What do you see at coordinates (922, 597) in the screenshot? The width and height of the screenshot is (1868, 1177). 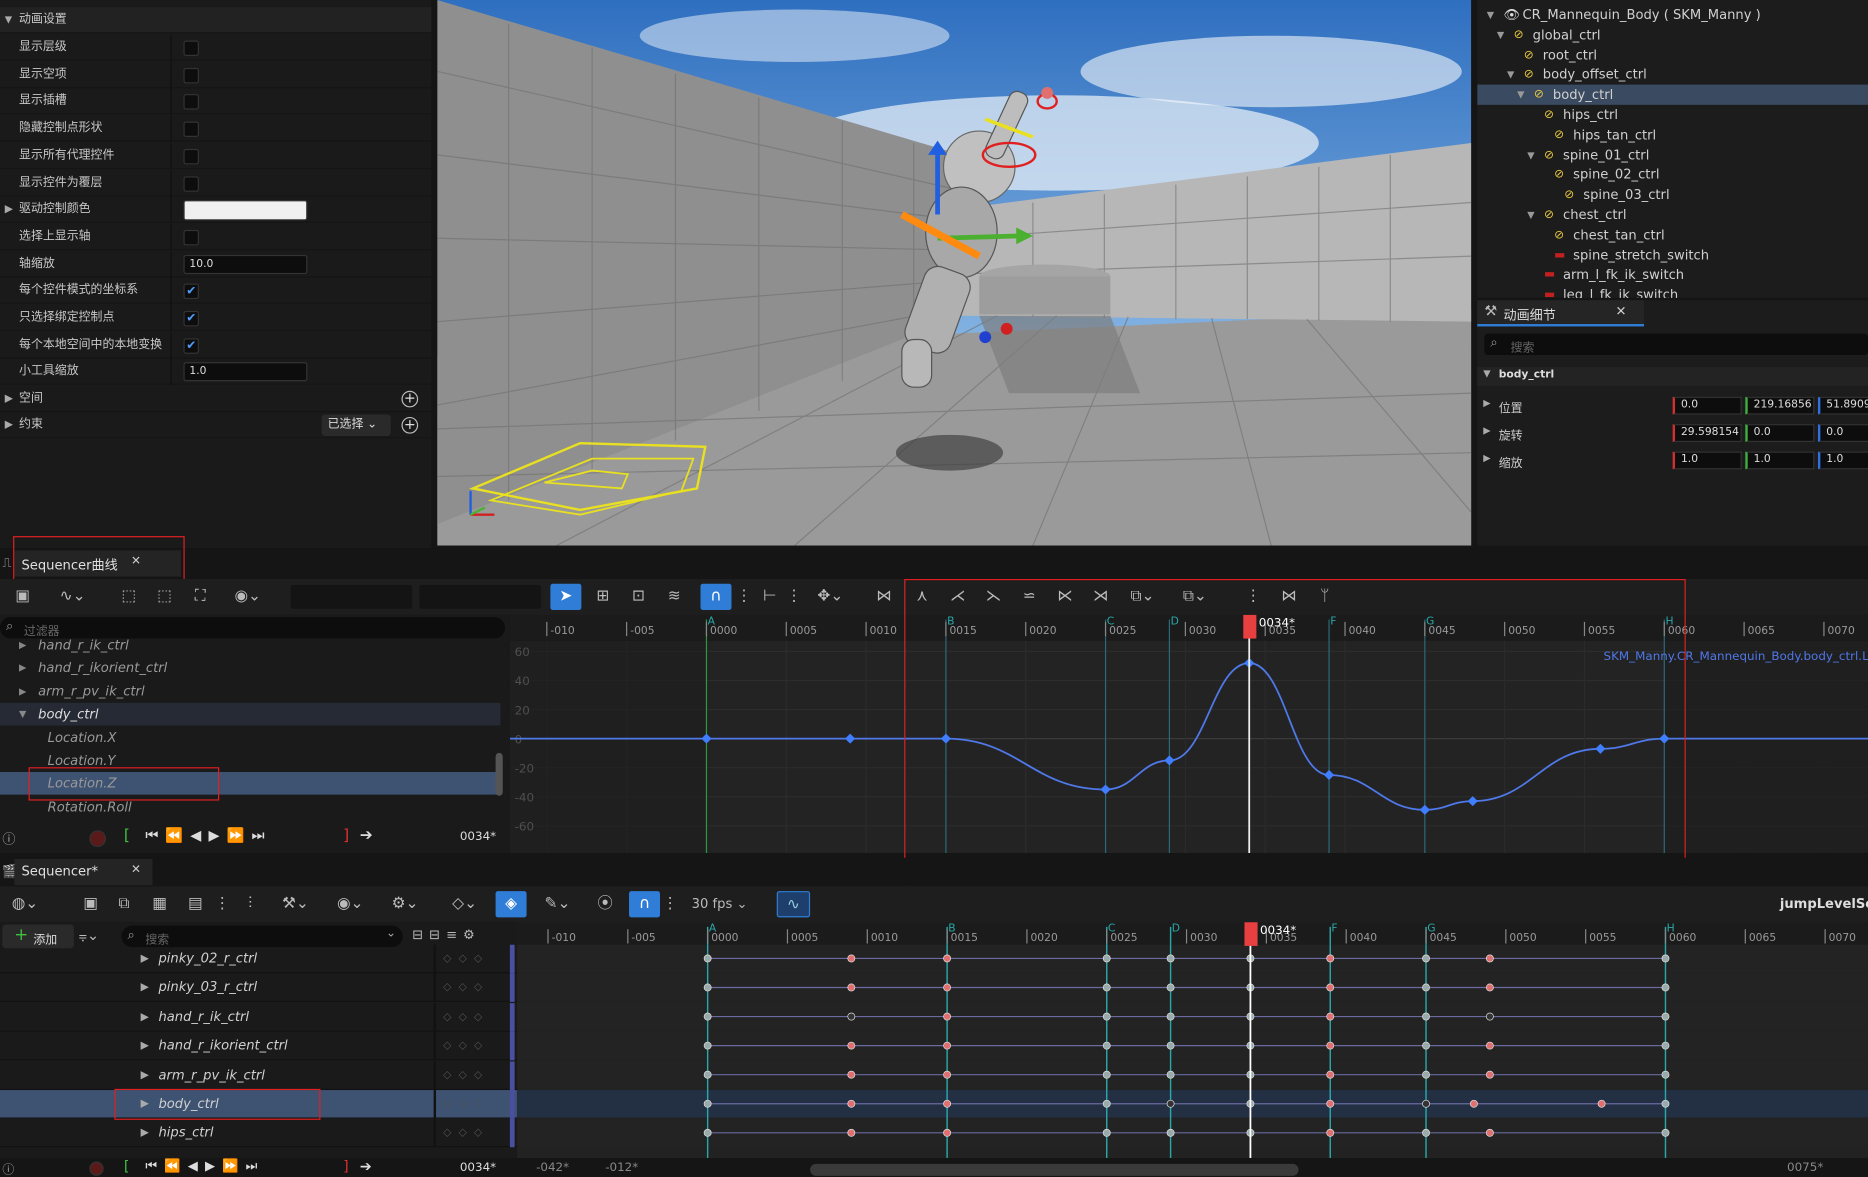 I see `straighten-tangents-icon: ⋏` at bounding box center [922, 597].